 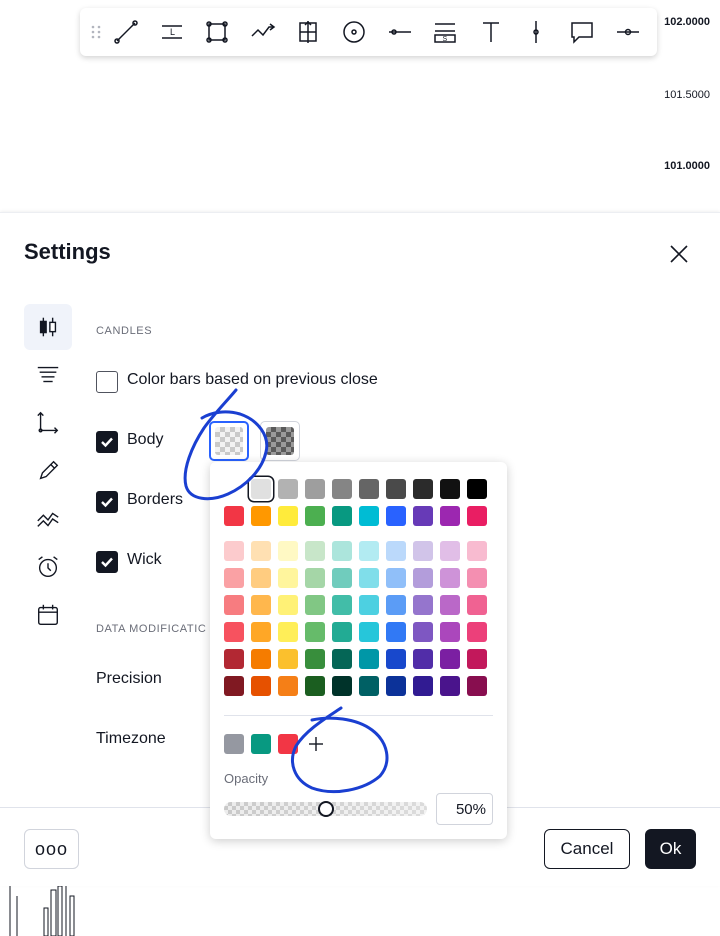 What do you see at coordinates (252, 380) in the screenshot?
I see `color-bars-label: Color bars based on previous close` at bounding box center [252, 380].